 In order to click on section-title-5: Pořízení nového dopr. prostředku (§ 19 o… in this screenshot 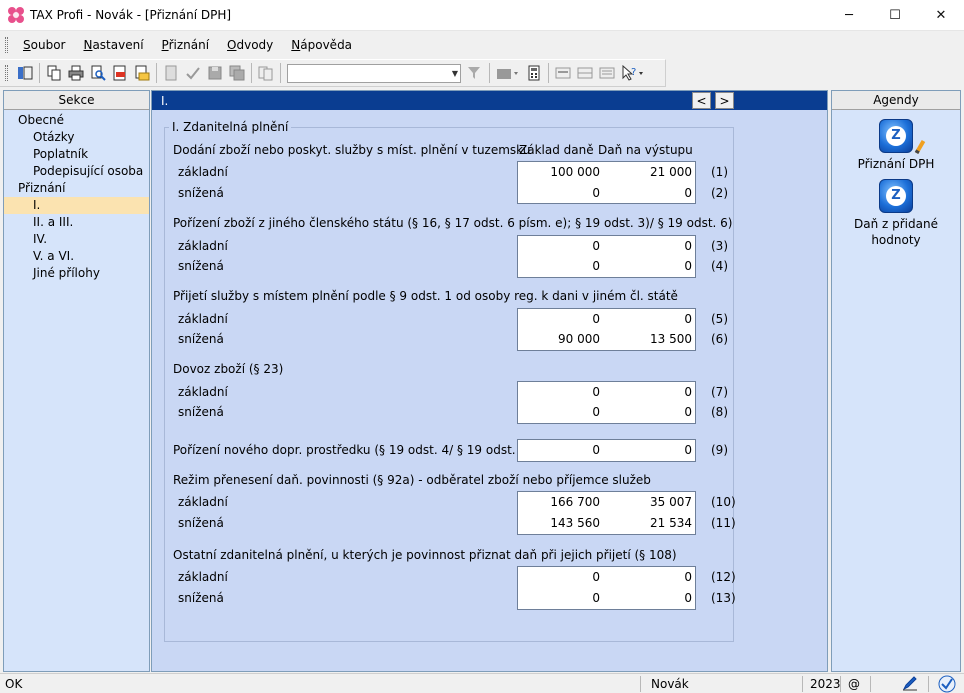, I will do `click(352, 450)`.